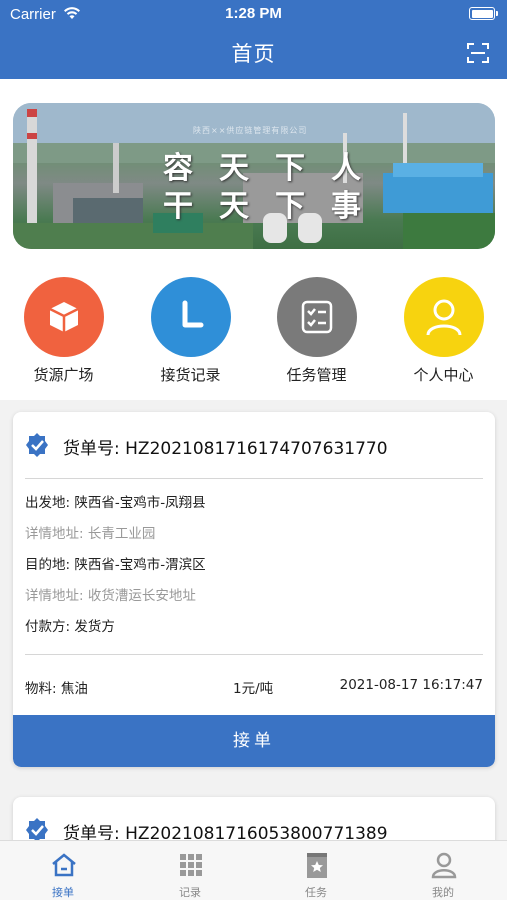 The width and height of the screenshot is (507, 900). Describe the element at coordinates (94, 627) in the screenshot. I see `payer-value: 发货方` at that location.